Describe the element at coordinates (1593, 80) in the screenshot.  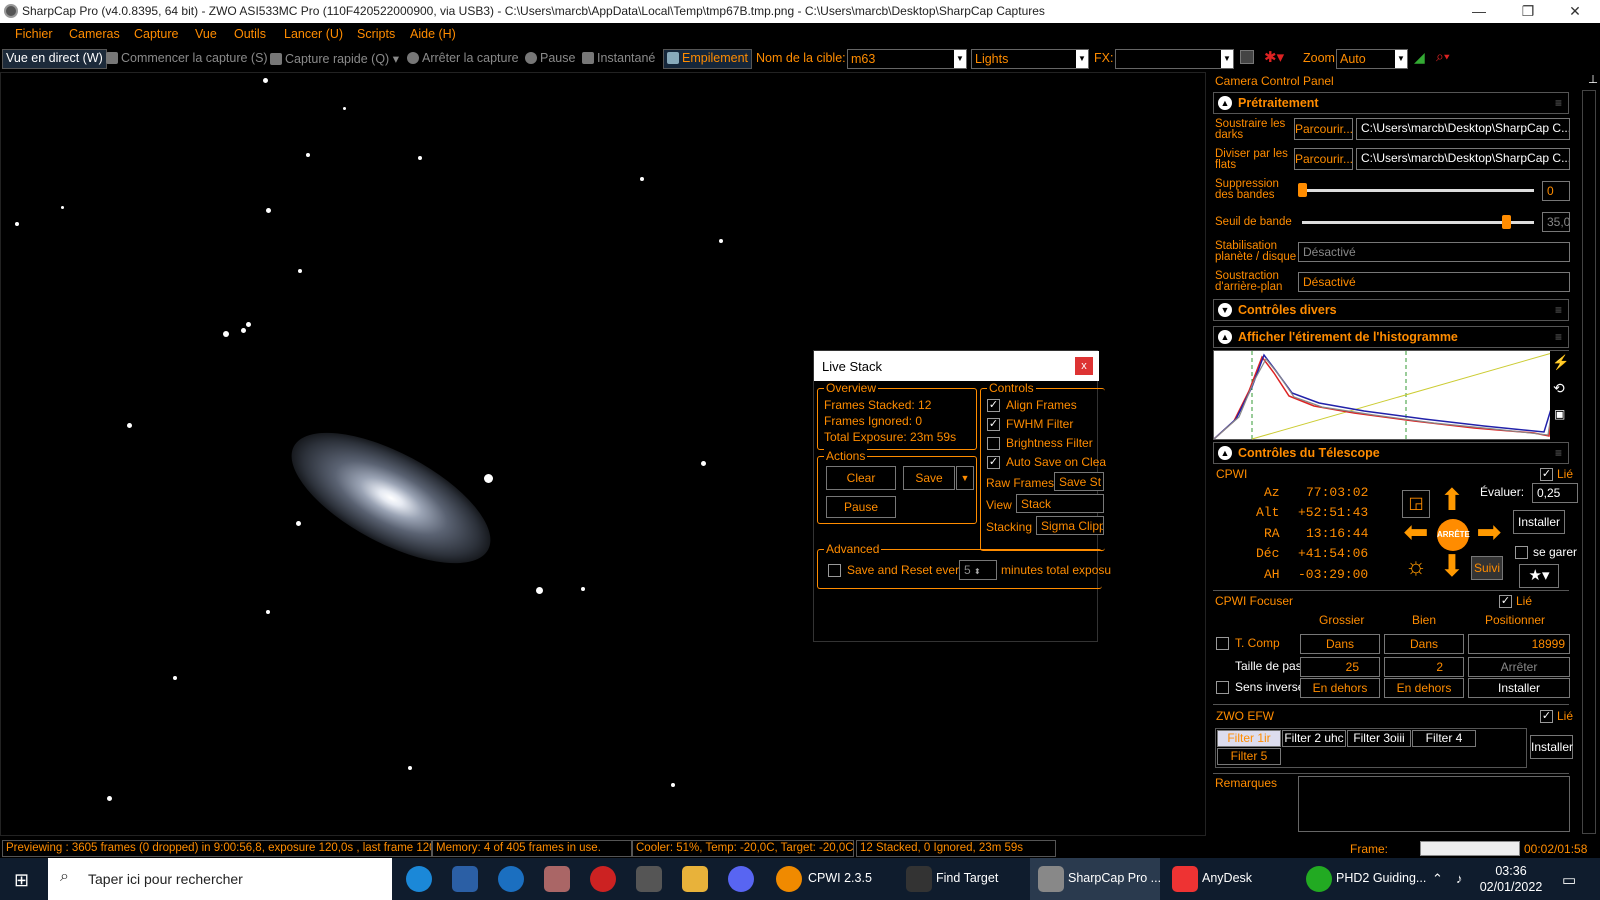
I see `pin-icon: ⊥` at that location.